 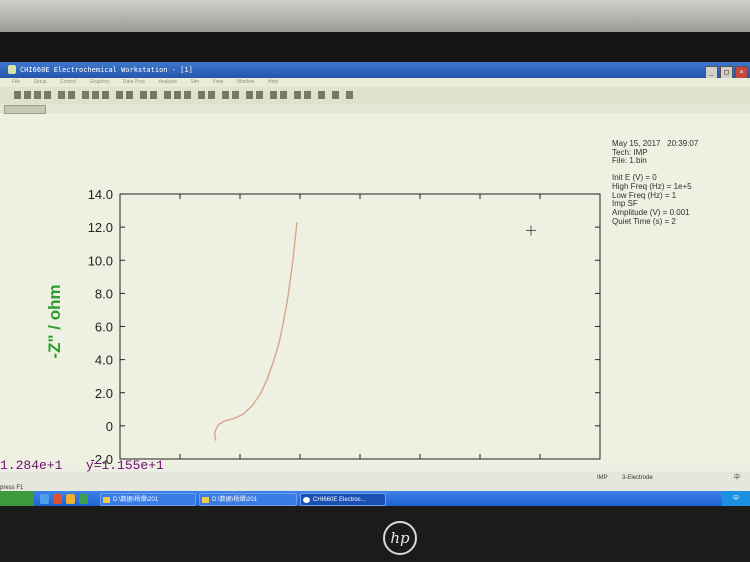 What do you see at coordinates (602, 478) in the screenshot?
I see `status-technique: IMP` at bounding box center [602, 478].